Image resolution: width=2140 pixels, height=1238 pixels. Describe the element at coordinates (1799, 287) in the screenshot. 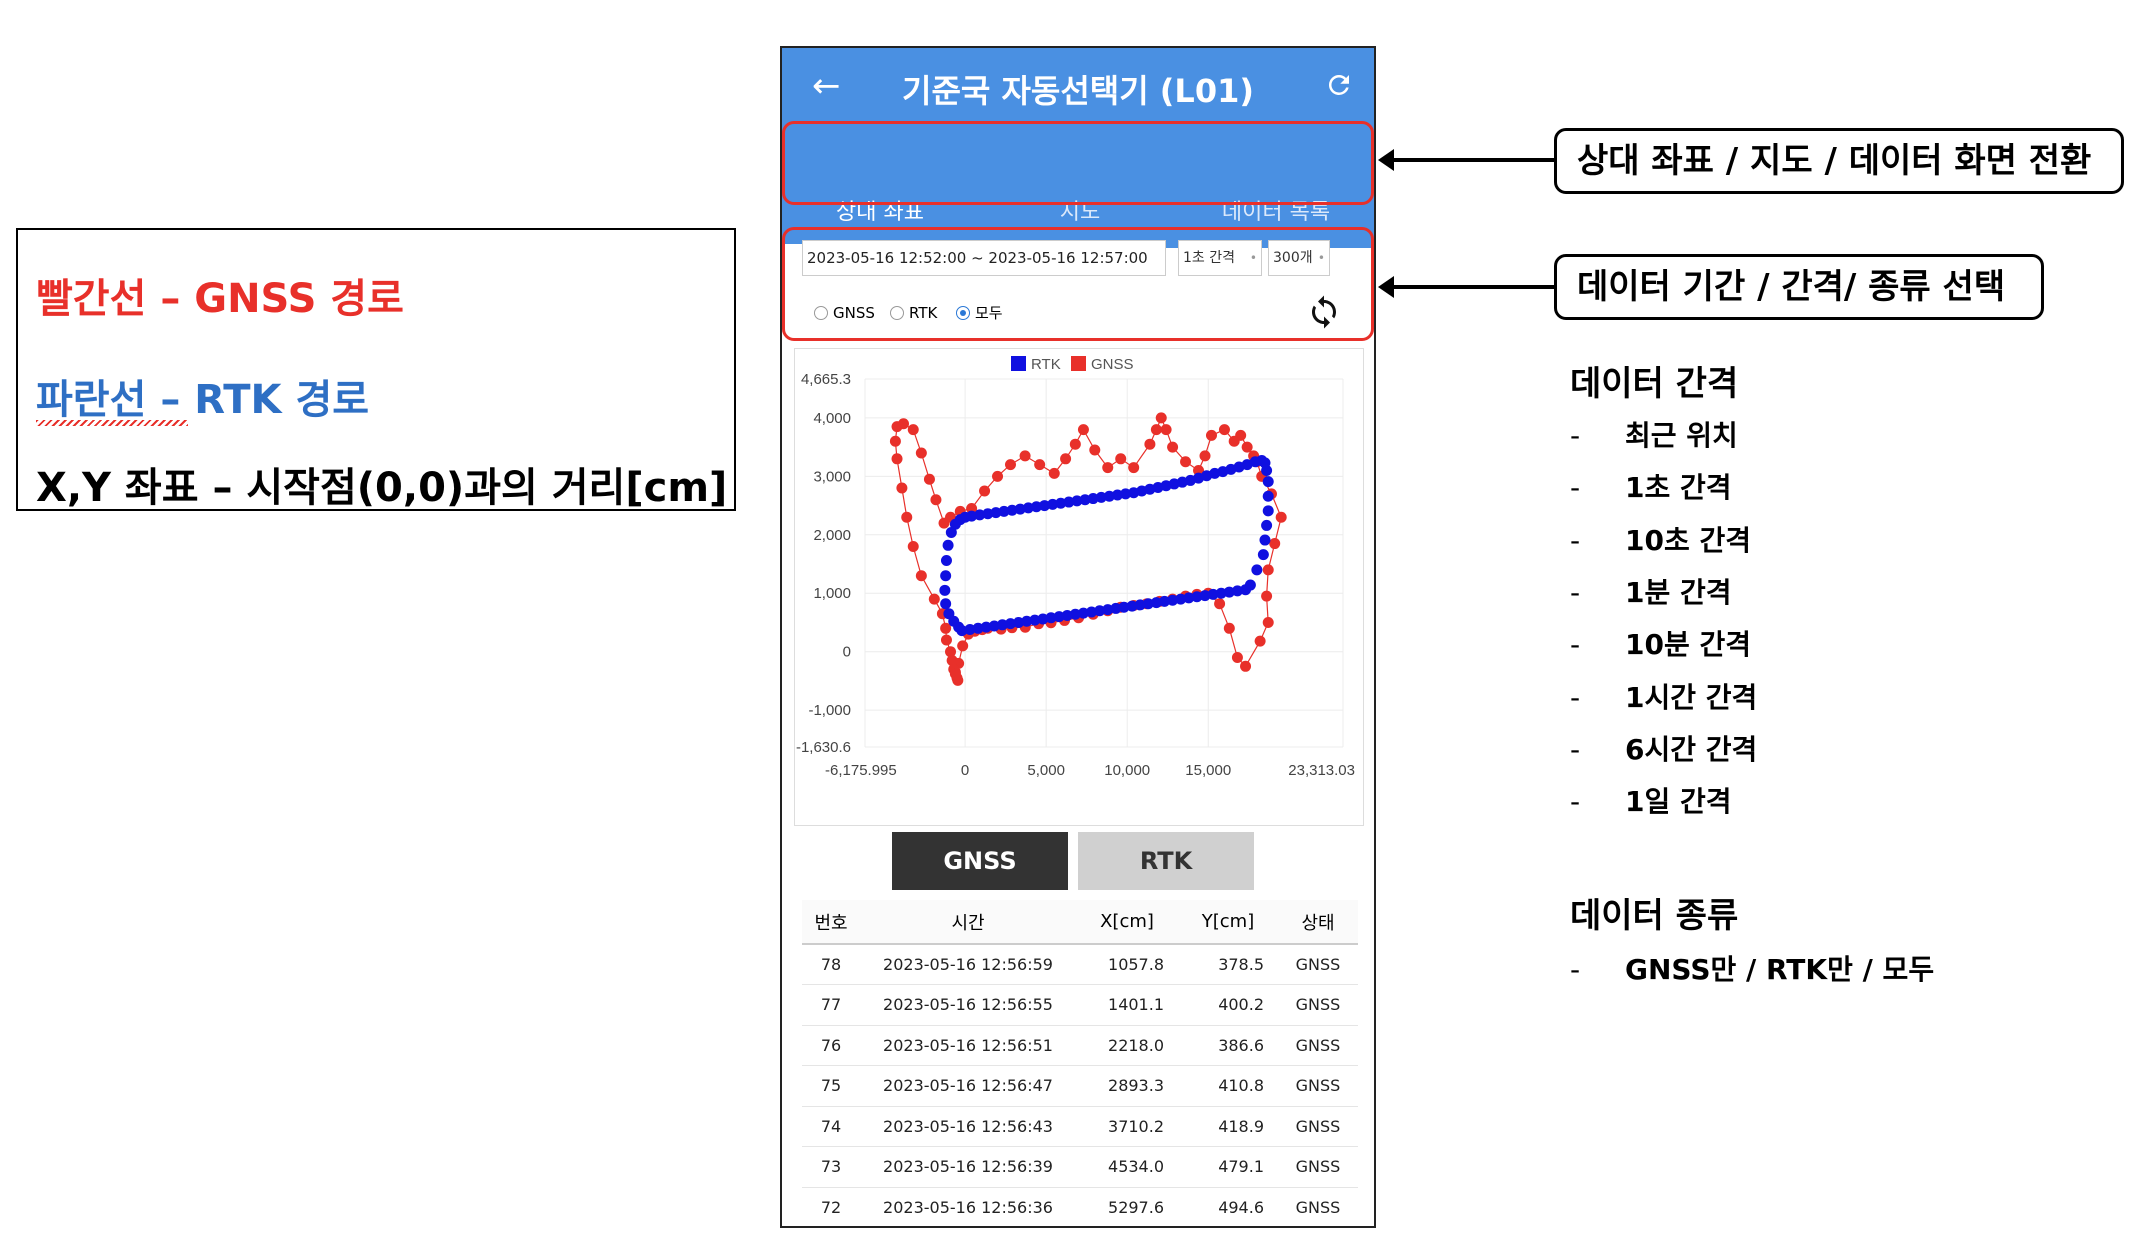

I see `filter-annotation: 데이터 기간 / 간격/ 종류 선택` at that location.